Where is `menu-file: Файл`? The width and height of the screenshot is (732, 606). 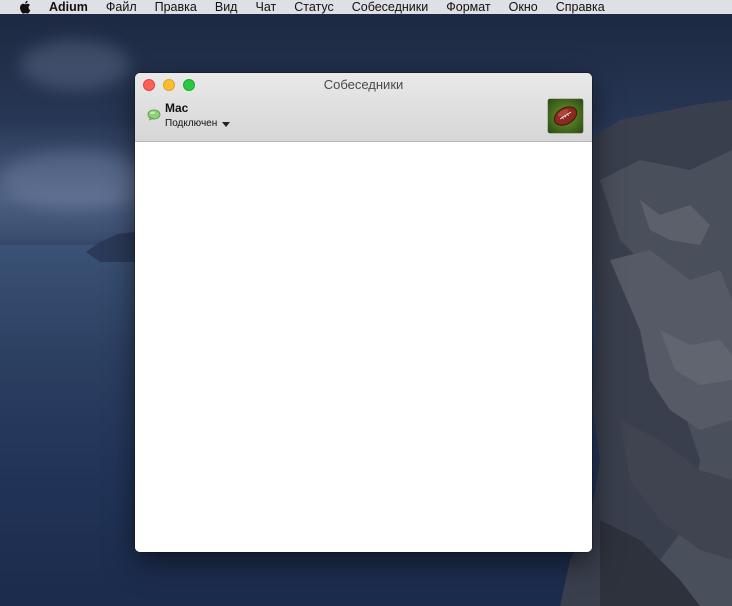
menu-file: Файл is located at coordinates (121, 7).